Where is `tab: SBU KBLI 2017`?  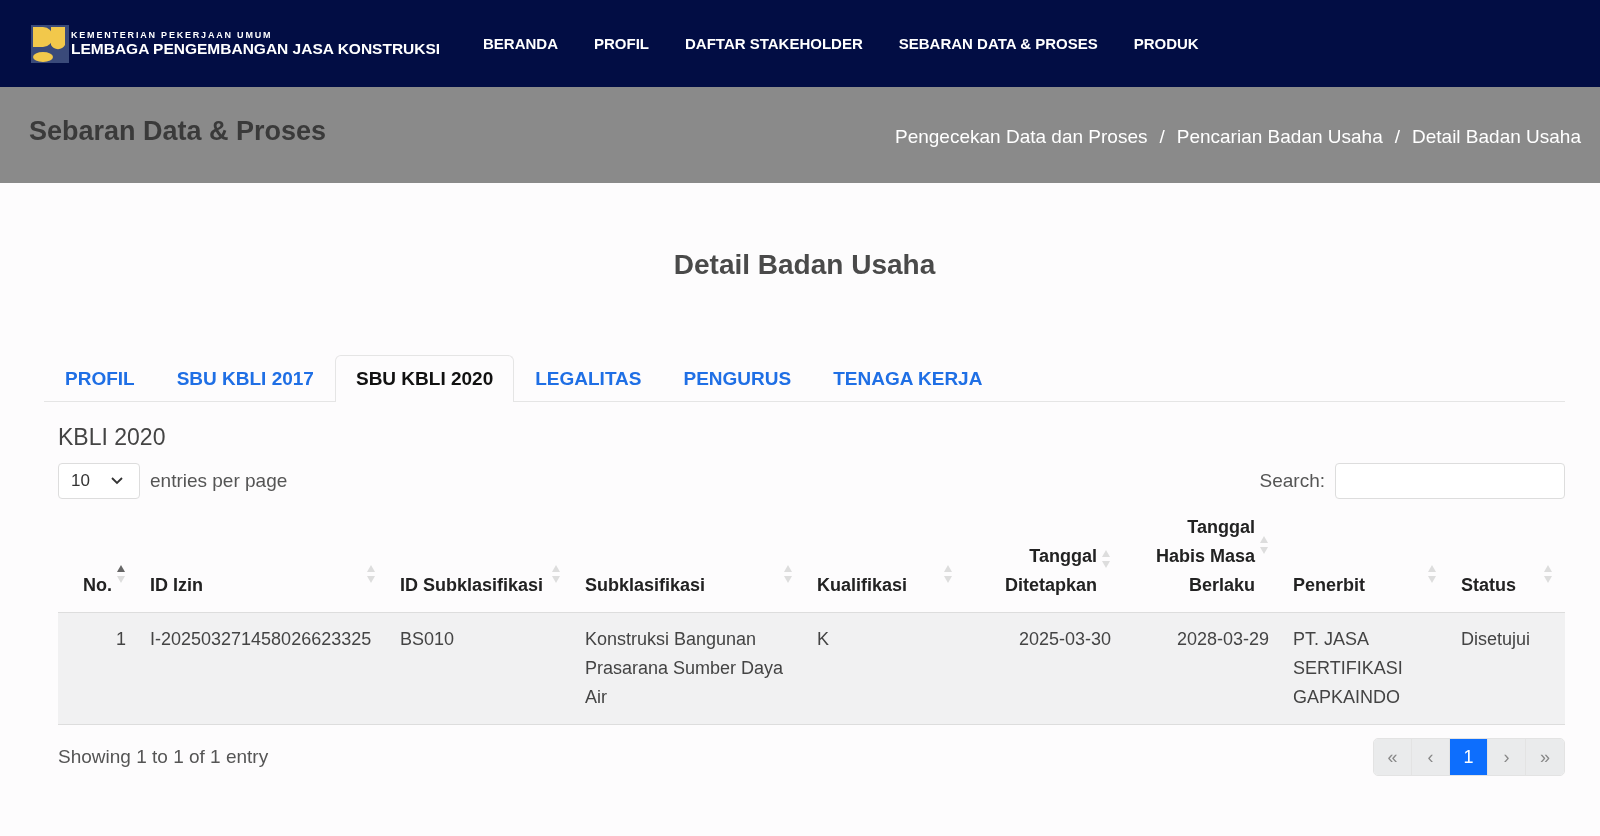
tab: SBU KBLI 2017 is located at coordinates (245, 378).